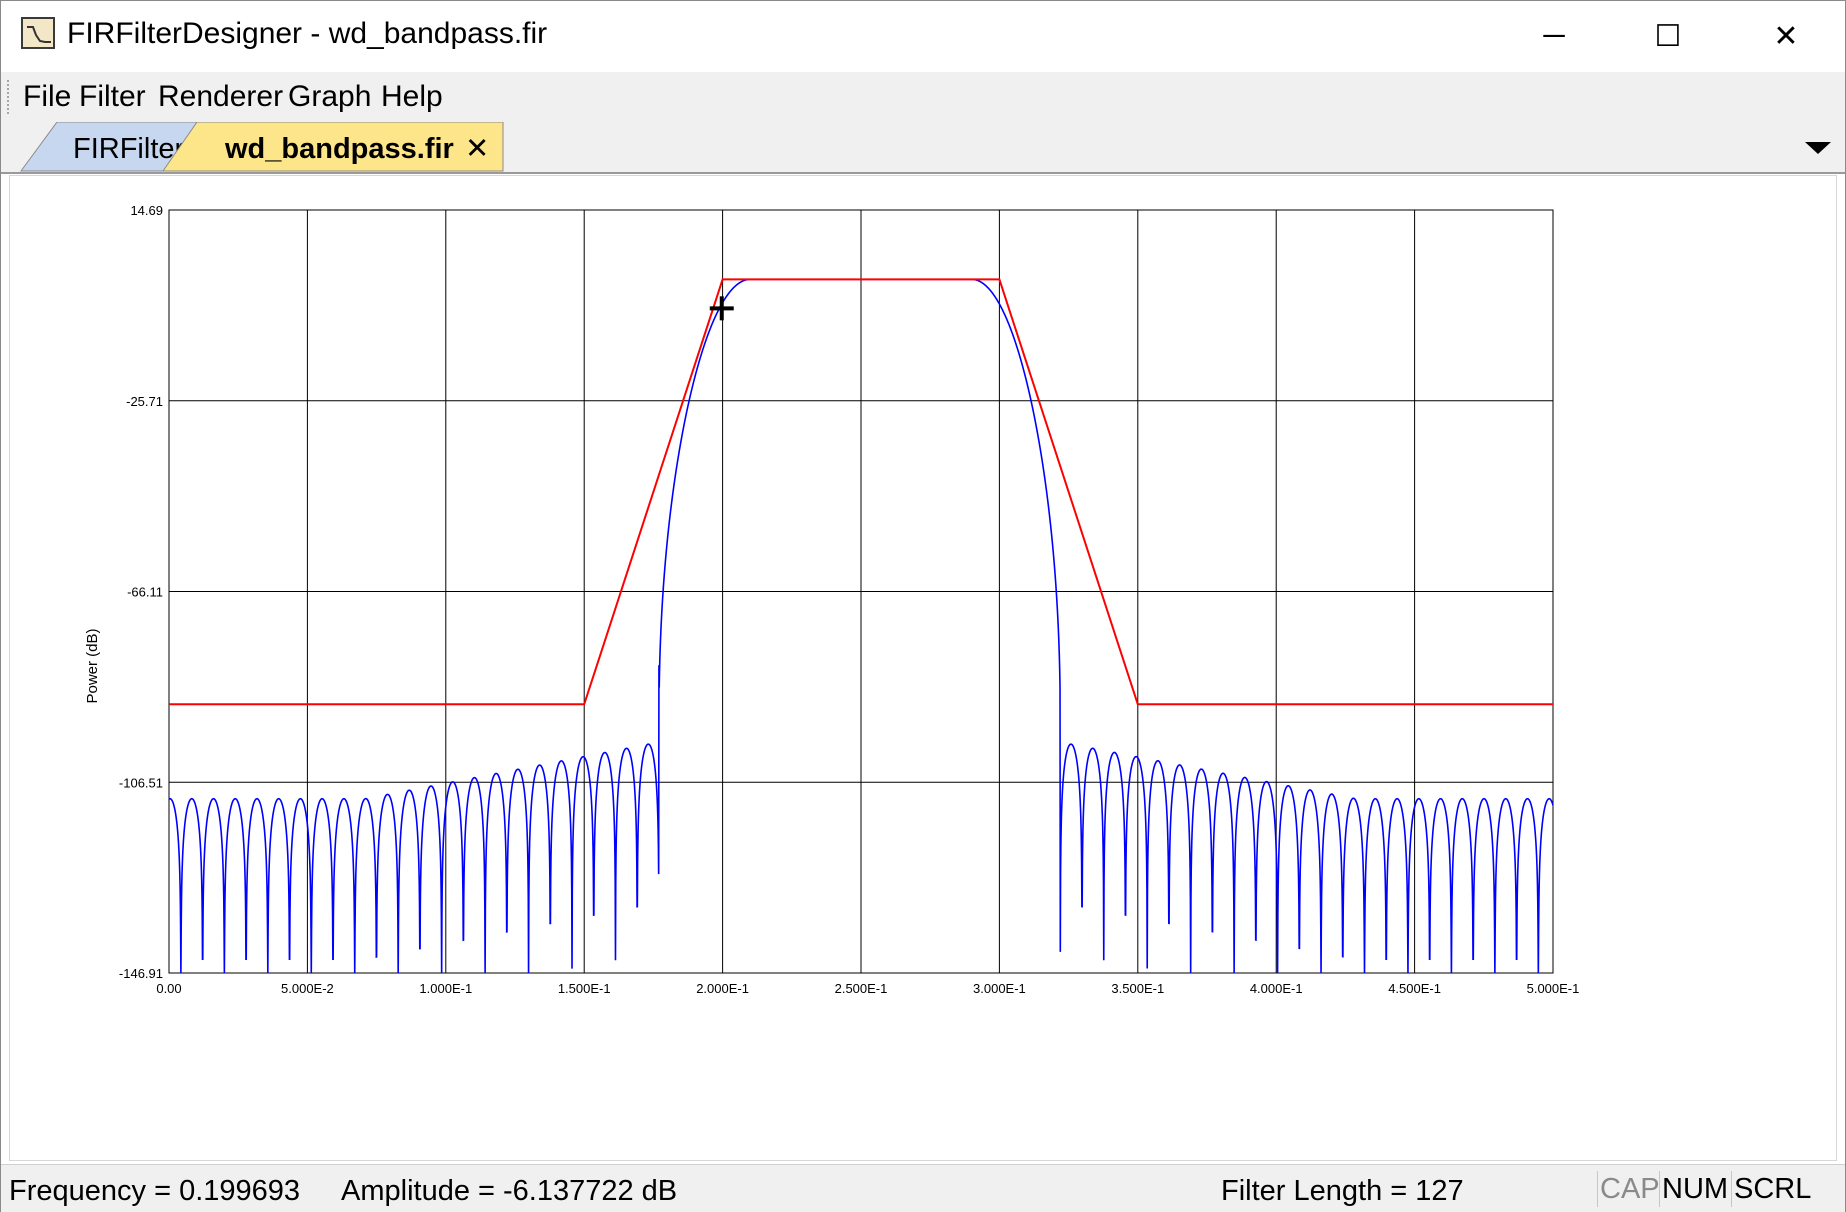 The height and width of the screenshot is (1212, 1846). What do you see at coordinates (412, 97) in the screenshot?
I see `menu-help: Help` at bounding box center [412, 97].